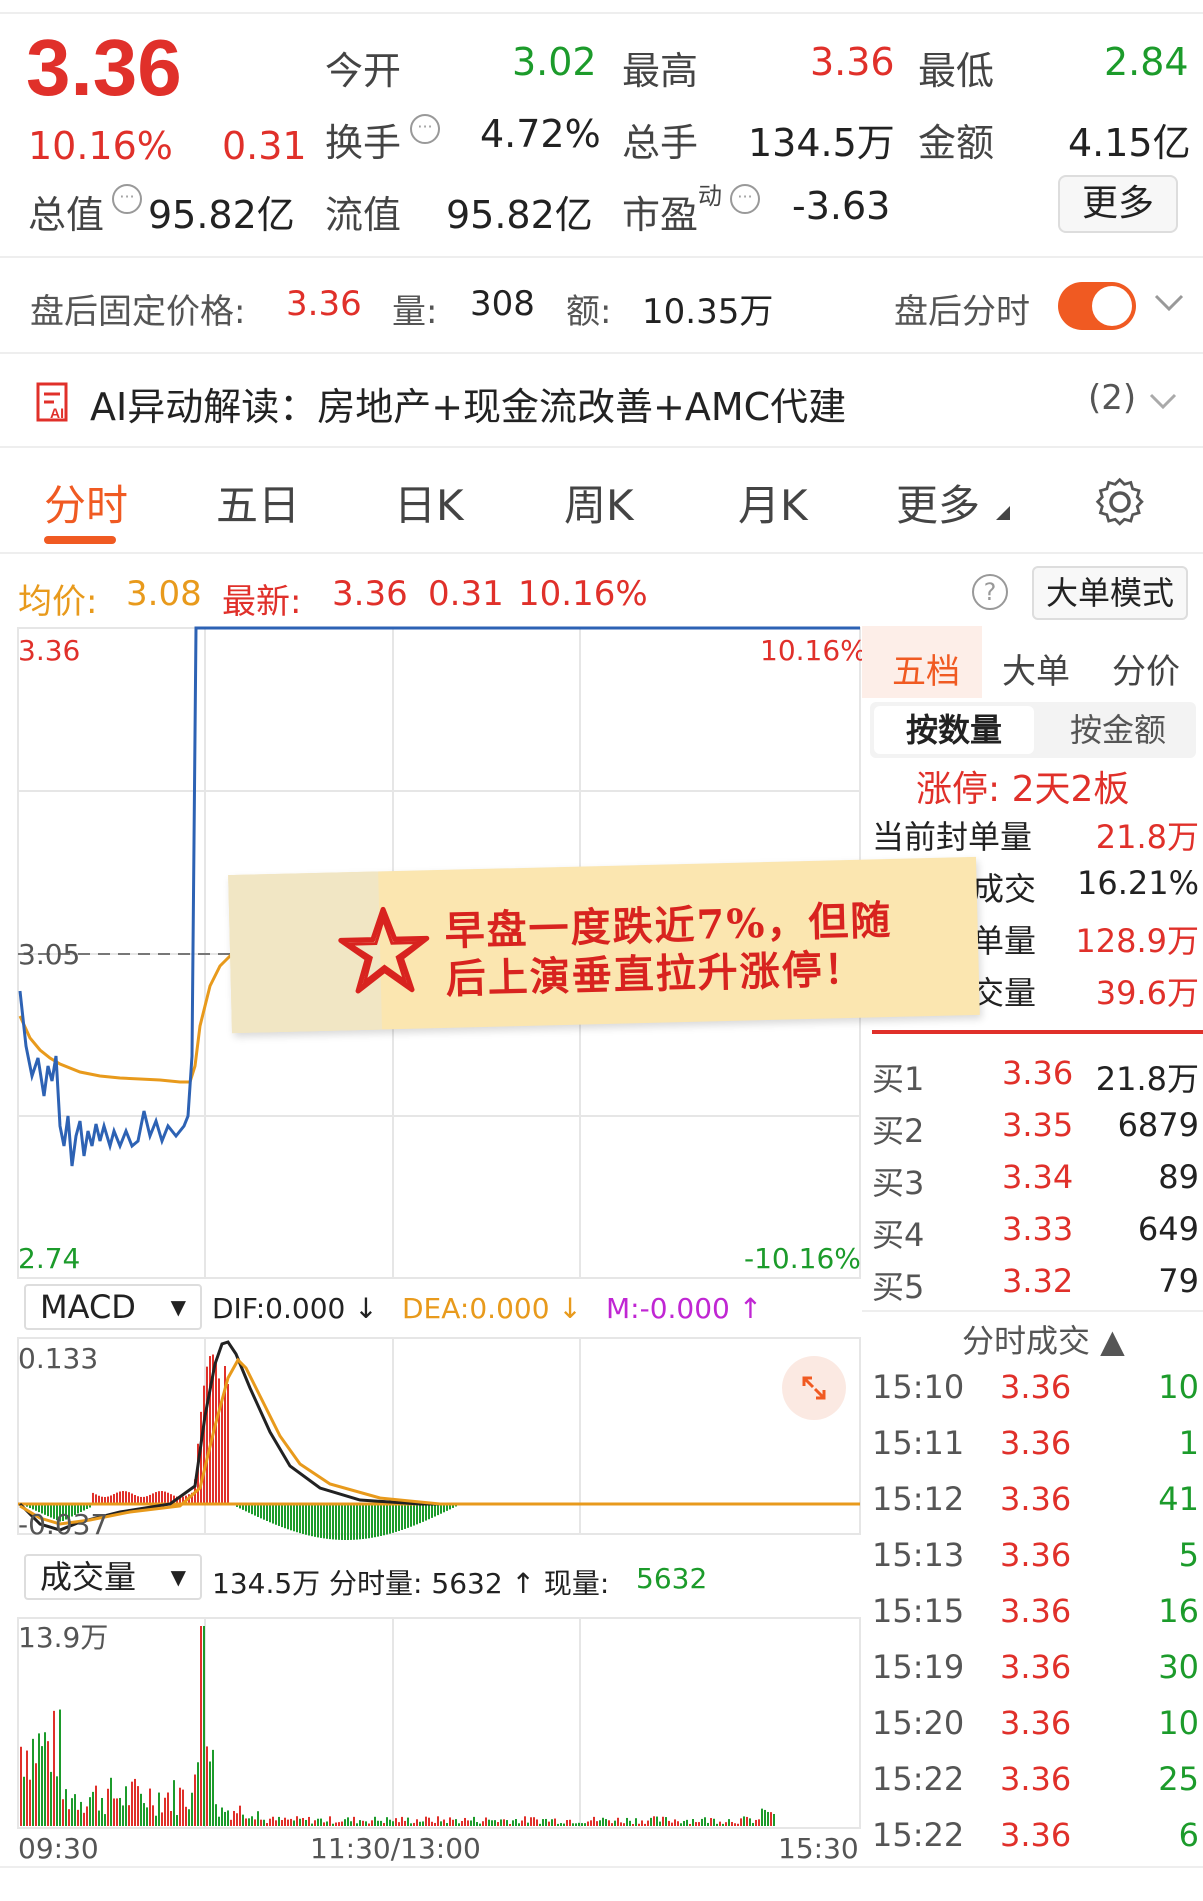  I want to click on mktcap-info-icon: ···, so click(127, 199).